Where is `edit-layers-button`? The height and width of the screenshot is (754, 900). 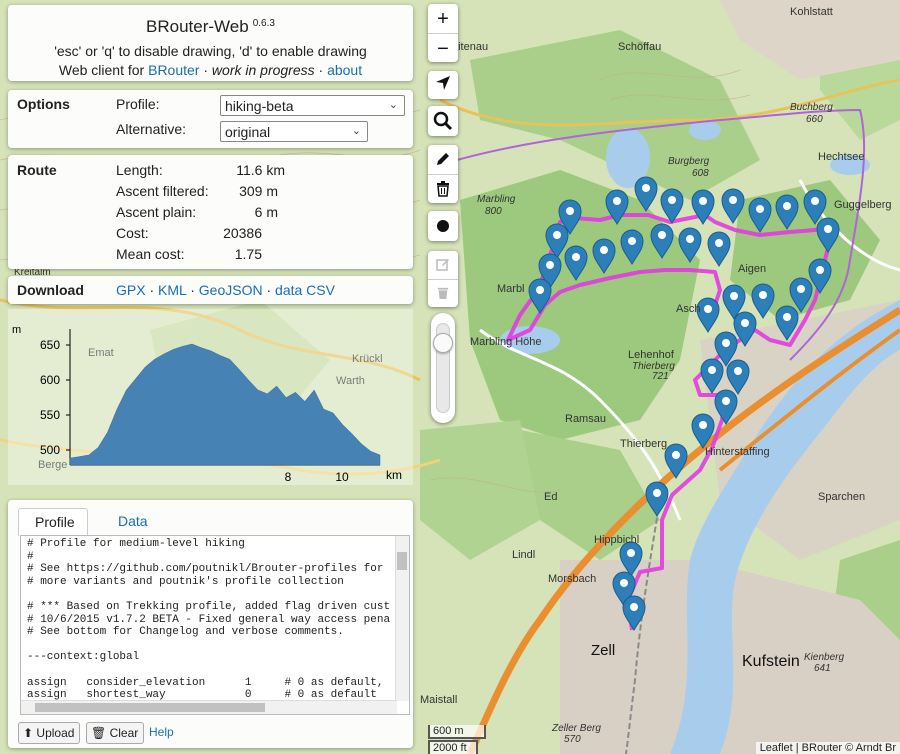
edit-layers-button is located at coordinates (443, 265).